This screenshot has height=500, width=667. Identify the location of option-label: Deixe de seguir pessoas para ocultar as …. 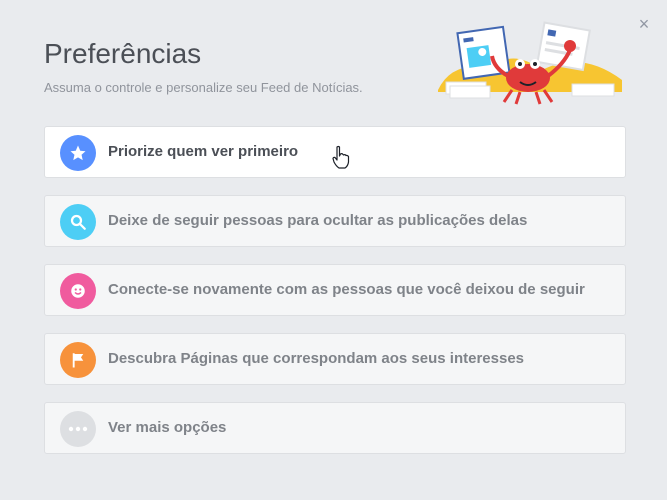
(318, 220).